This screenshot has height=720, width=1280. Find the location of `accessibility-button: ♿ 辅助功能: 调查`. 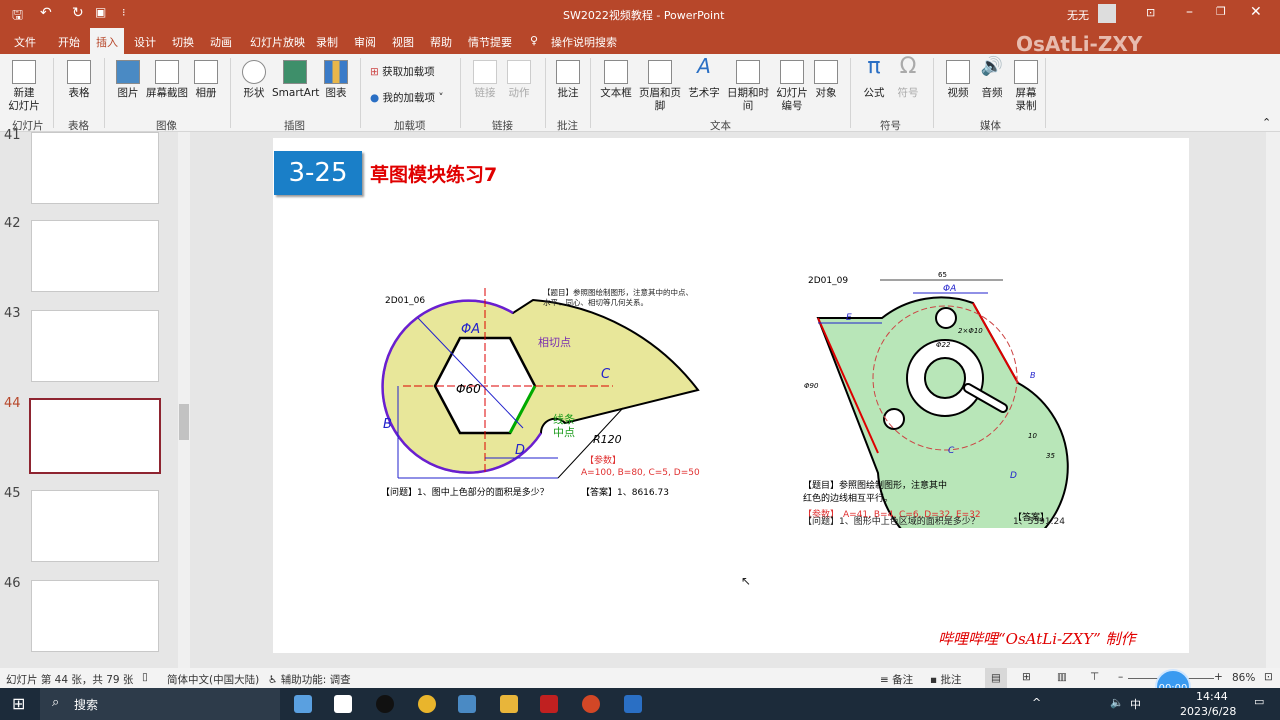

accessibility-button: ♿ 辅助功能: 调查 is located at coordinates (309, 679).